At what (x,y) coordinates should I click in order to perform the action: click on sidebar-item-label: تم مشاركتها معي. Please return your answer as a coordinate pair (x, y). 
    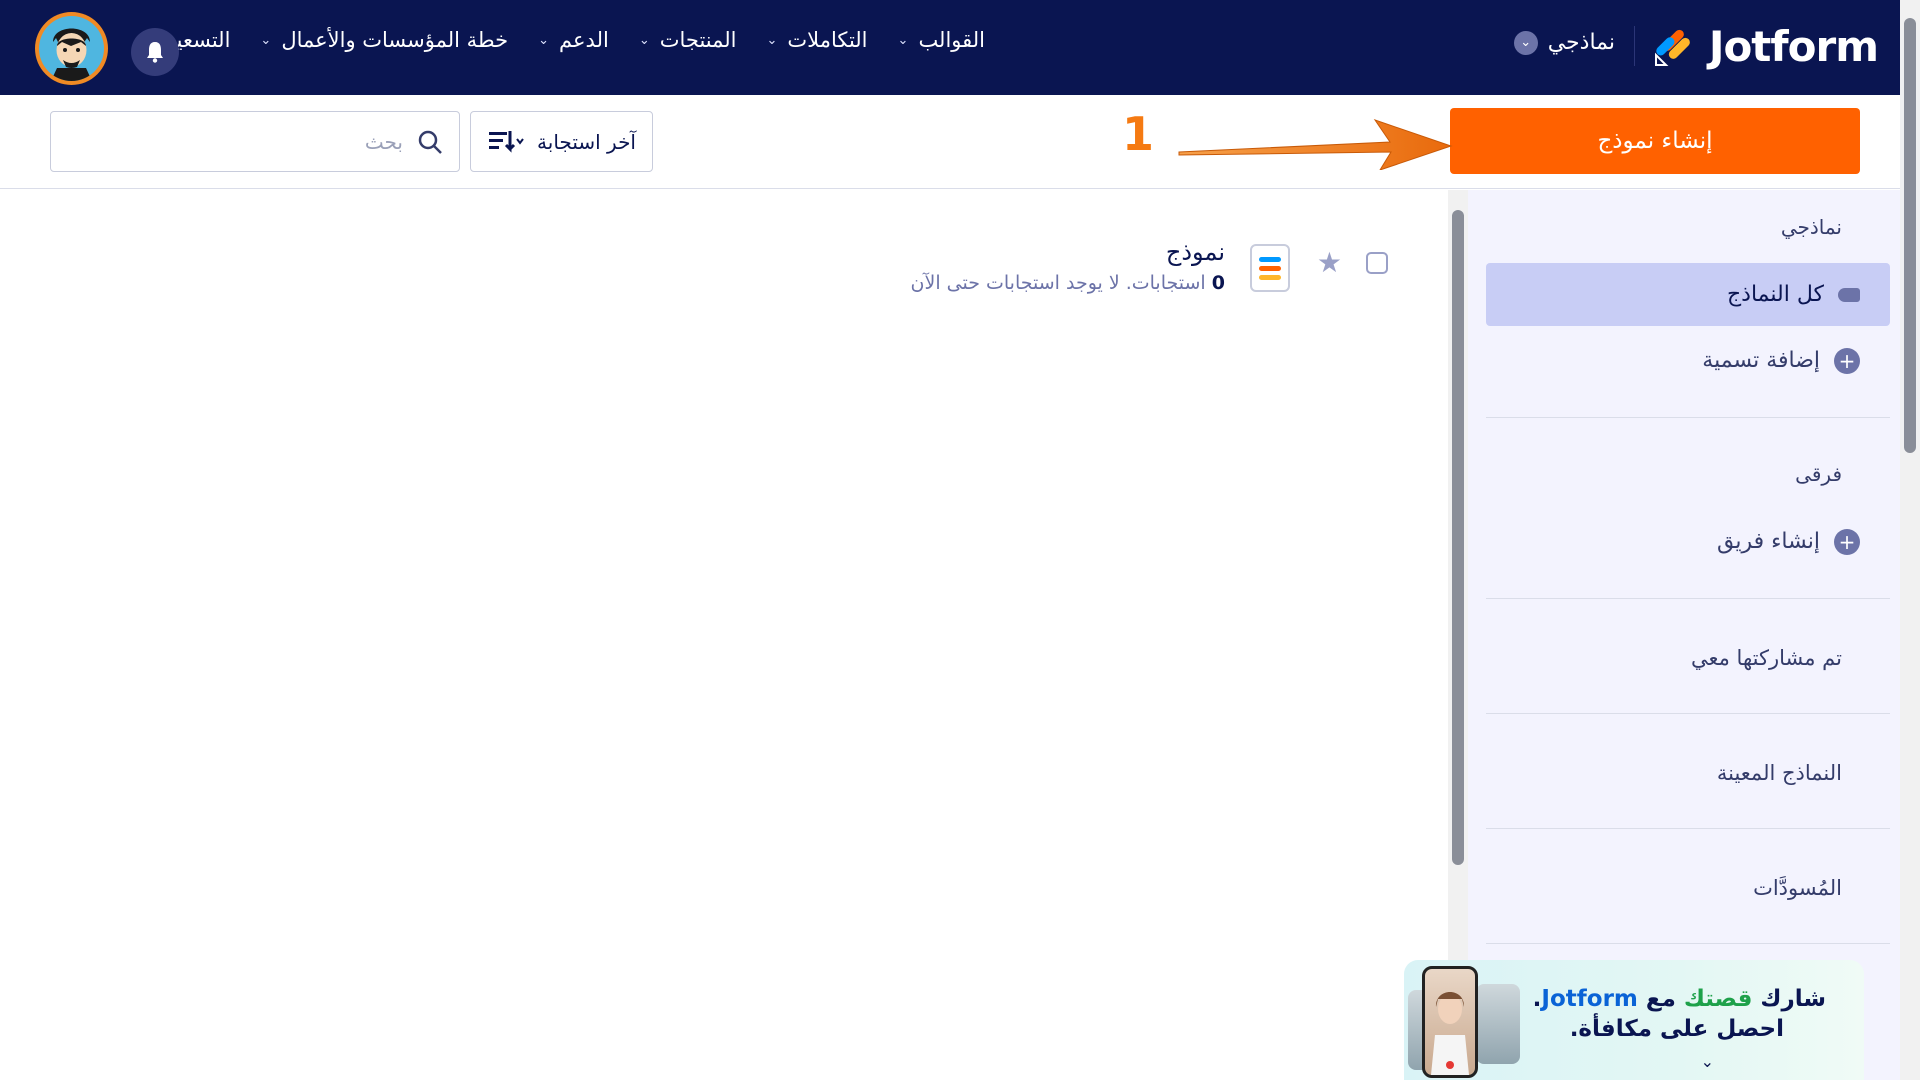
    Looking at the image, I should click on (1766, 657).